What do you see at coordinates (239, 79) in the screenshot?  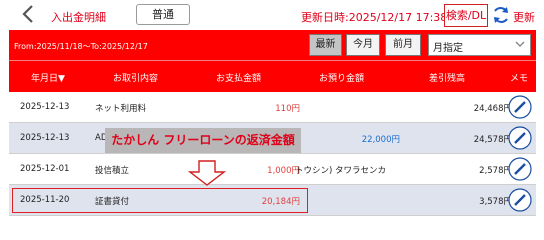 I see `col-payment: お支払金額` at bounding box center [239, 79].